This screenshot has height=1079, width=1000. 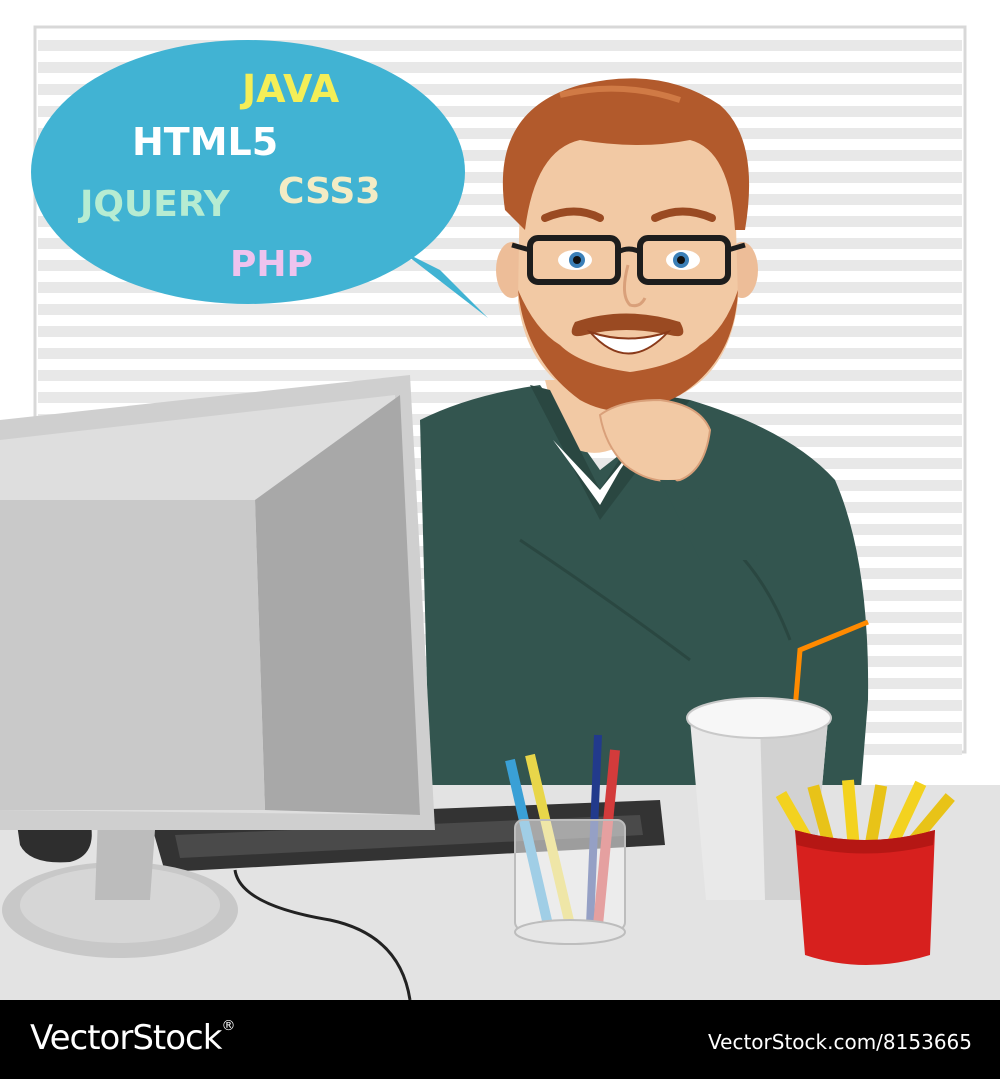 I want to click on watermark-bar: VectorStock® VectorStock.com/8153665, so click(x=500, y=1039).